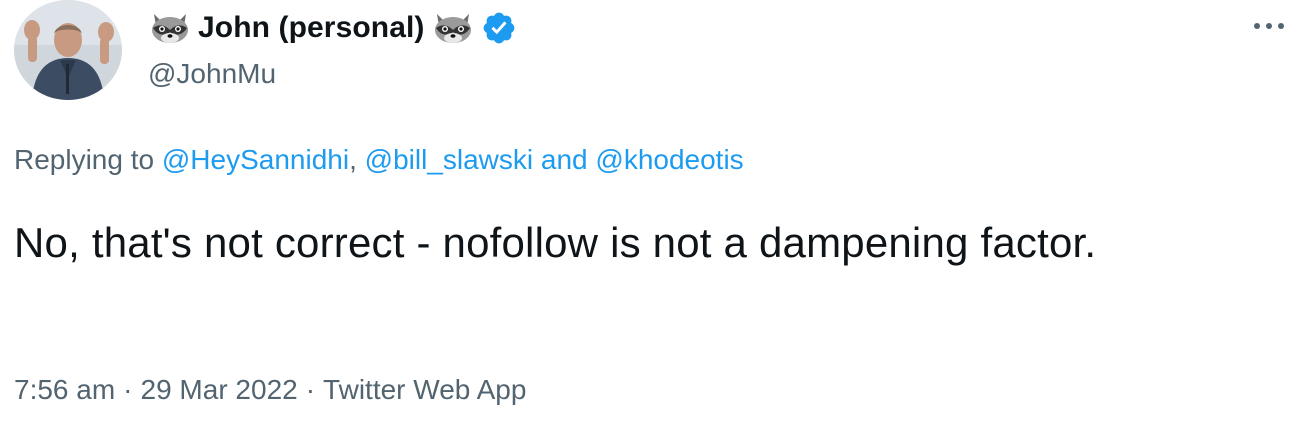 The height and width of the screenshot is (430, 1299). I want to click on mention-and-word: and, so click(564, 159).